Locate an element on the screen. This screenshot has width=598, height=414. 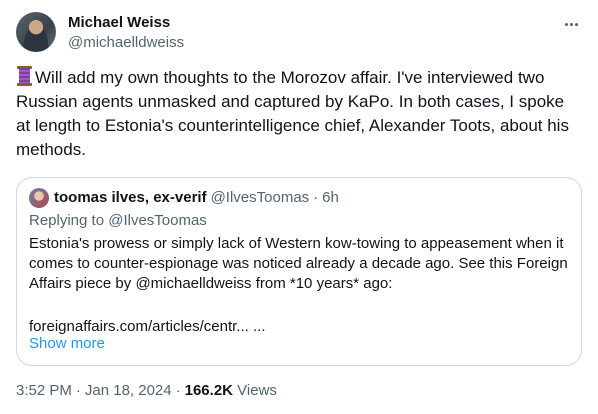
quoted-time-ago: 6h is located at coordinates (330, 197).